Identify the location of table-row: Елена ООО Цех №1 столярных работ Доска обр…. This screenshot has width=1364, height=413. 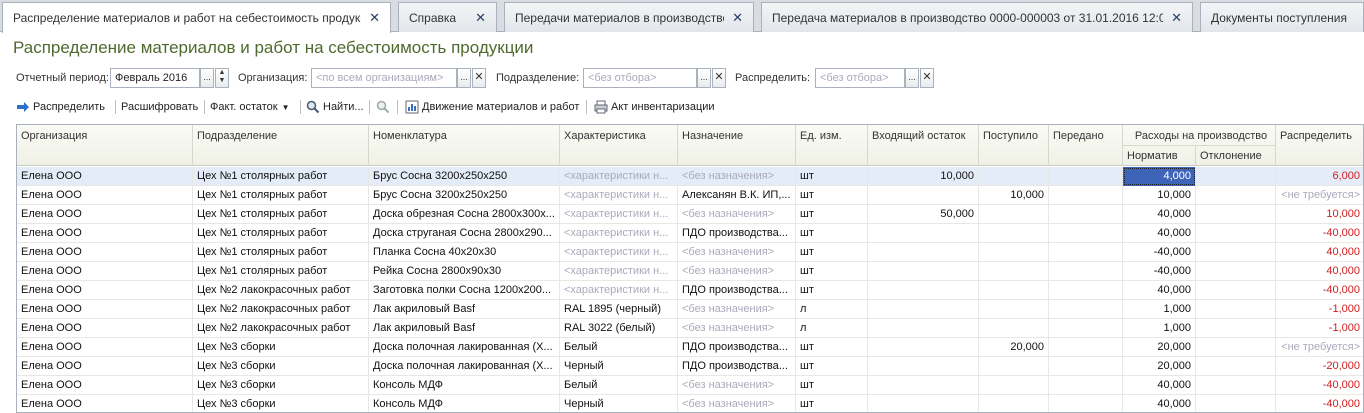
(690, 214).